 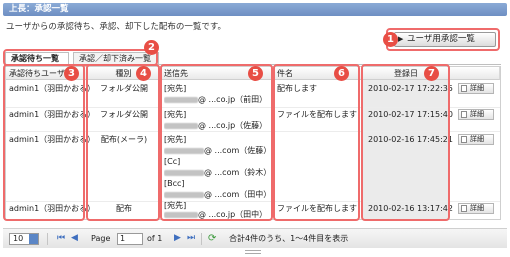 What do you see at coordinates (124, 208) in the screenshot?
I see `row4-type: 配布` at bounding box center [124, 208].